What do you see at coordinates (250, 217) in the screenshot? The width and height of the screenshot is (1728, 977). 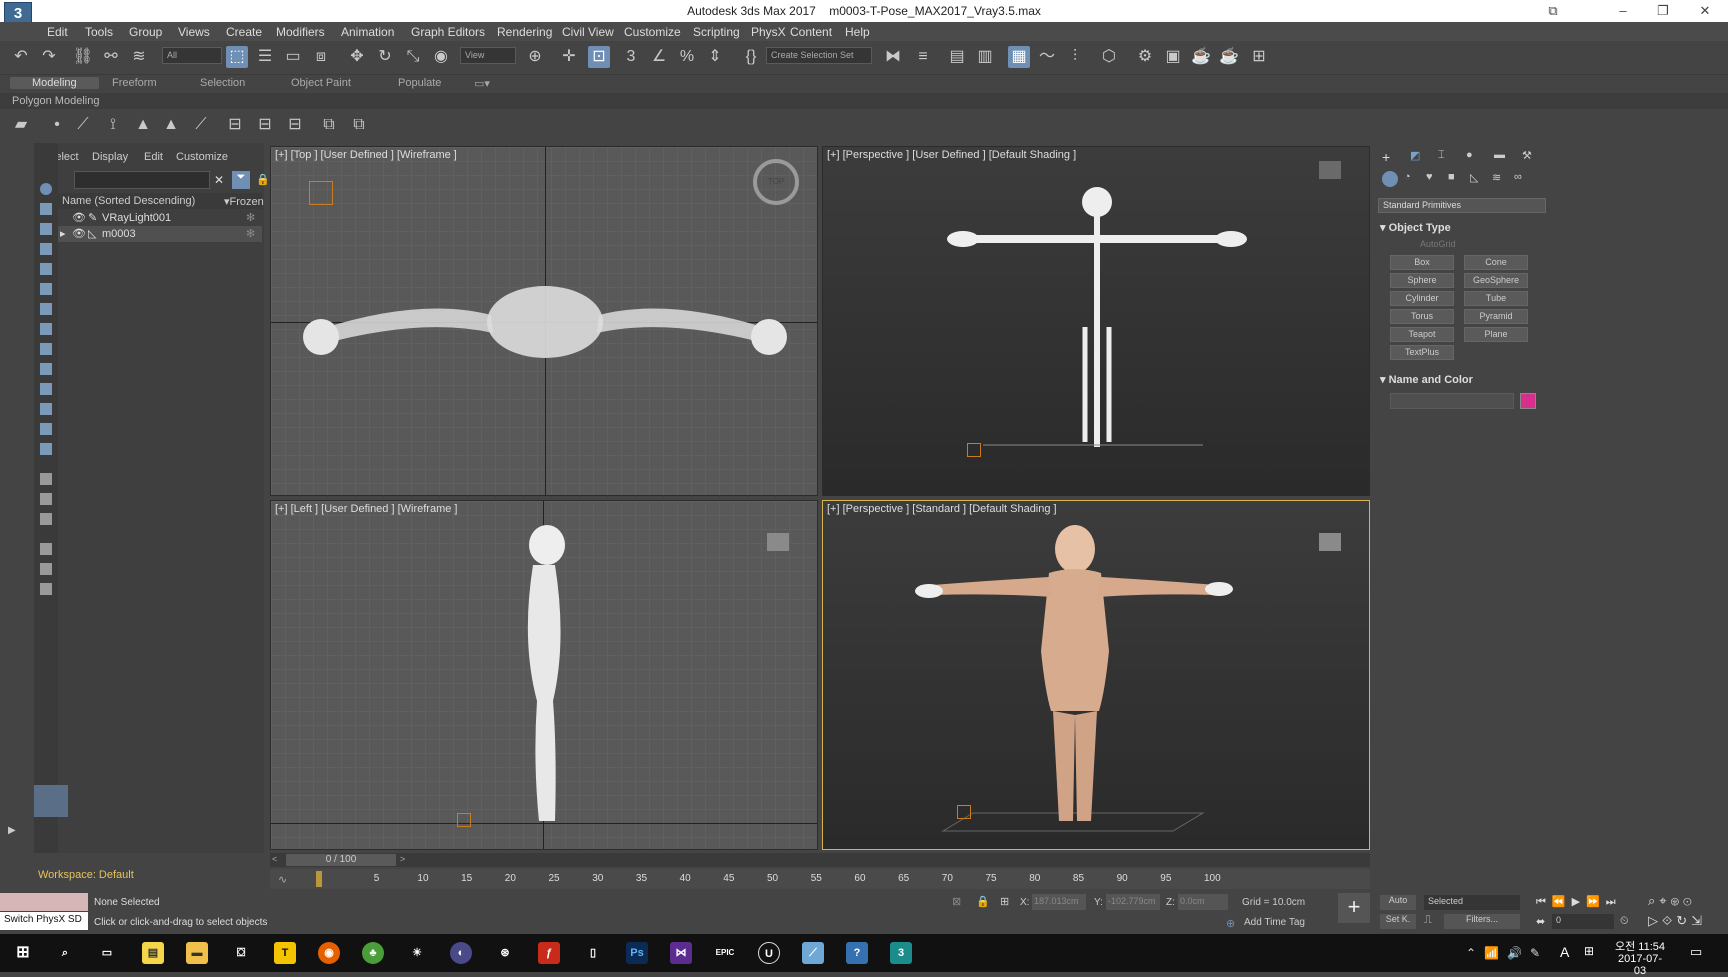 I see `freeze-icon: ✻` at bounding box center [250, 217].